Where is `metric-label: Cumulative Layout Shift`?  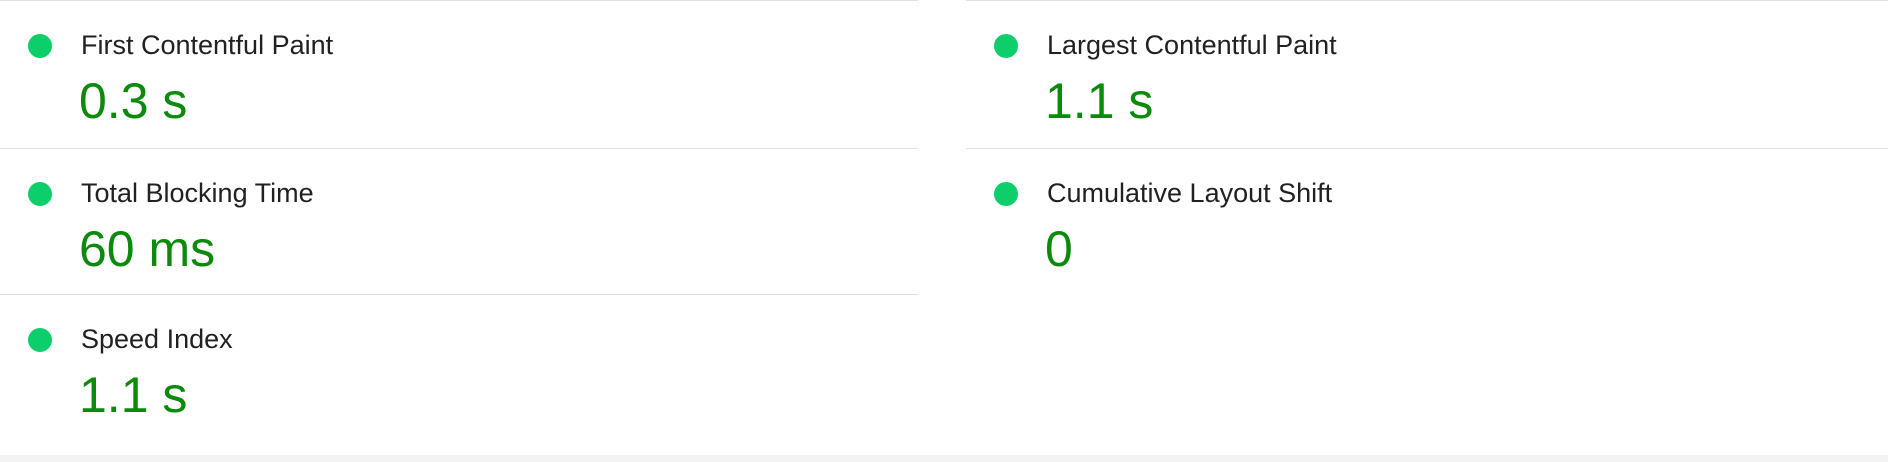
metric-label: Cumulative Layout Shift is located at coordinates (1190, 193).